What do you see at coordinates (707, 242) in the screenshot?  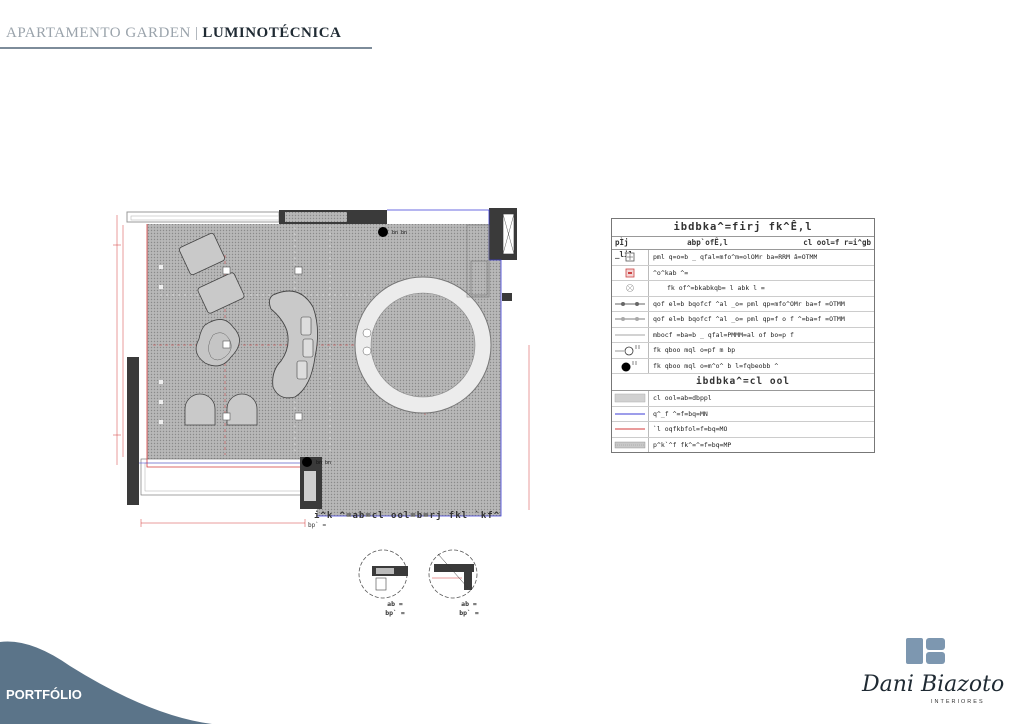 I see `legend-col-description: abp`ofÊ,l` at bounding box center [707, 242].